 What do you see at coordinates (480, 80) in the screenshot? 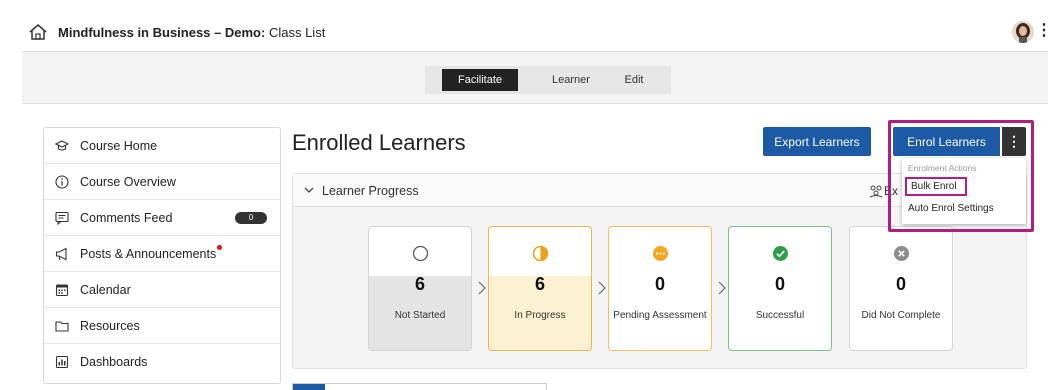
I see `tab-facilitate: Facilitate` at bounding box center [480, 80].